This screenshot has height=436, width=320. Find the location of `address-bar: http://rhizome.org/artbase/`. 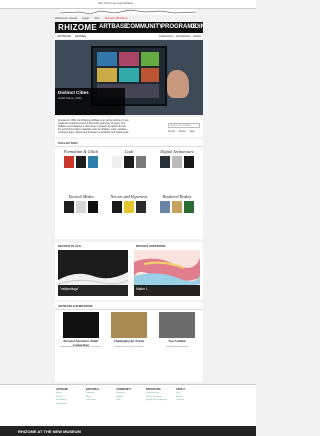

address-bar: http://rhizome.org/artbase/ is located at coordinates (115, 3).